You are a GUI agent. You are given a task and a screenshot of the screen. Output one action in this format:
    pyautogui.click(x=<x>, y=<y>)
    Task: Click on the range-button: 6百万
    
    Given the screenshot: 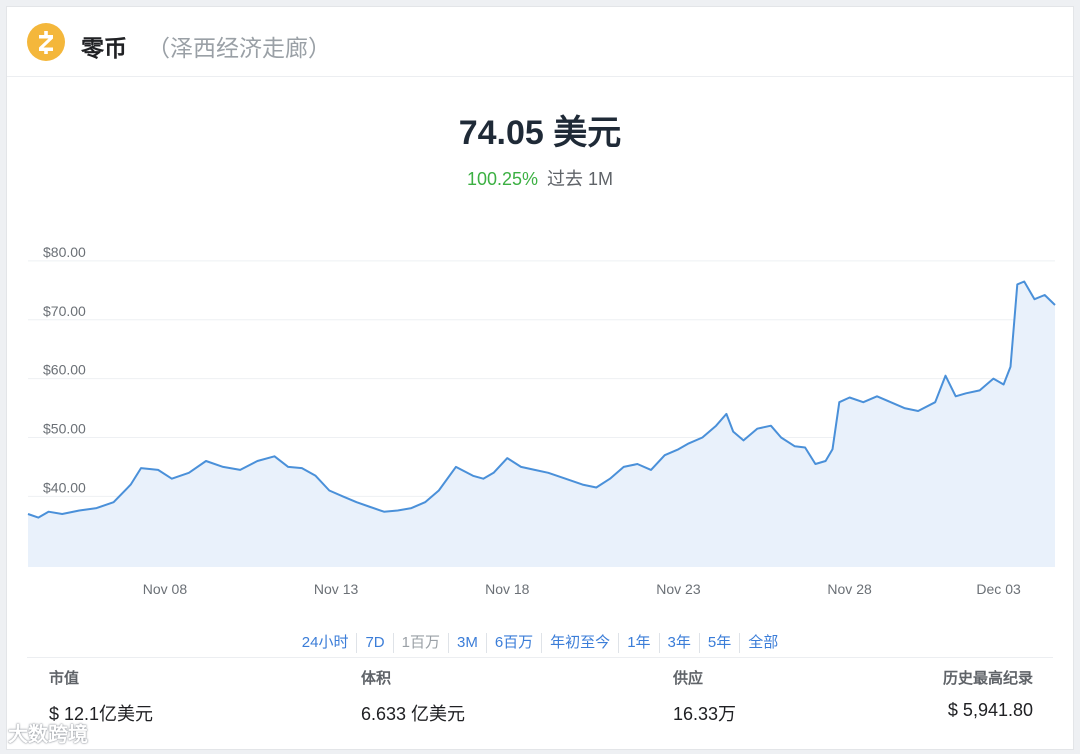 What is the action you would take?
    pyautogui.click(x=513, y=643)
    